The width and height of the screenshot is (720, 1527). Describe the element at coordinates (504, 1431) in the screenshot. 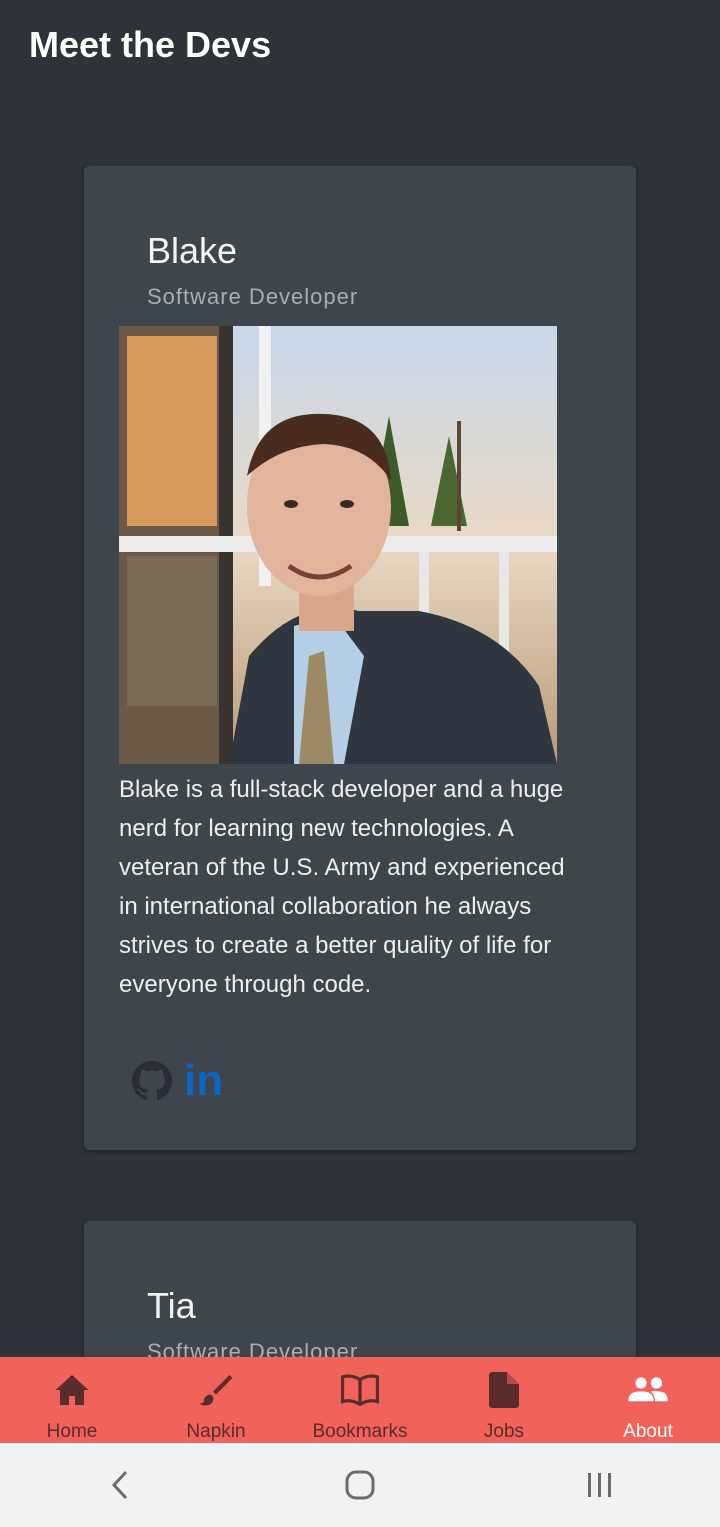

I see `nav-label: Jobs` at that location.